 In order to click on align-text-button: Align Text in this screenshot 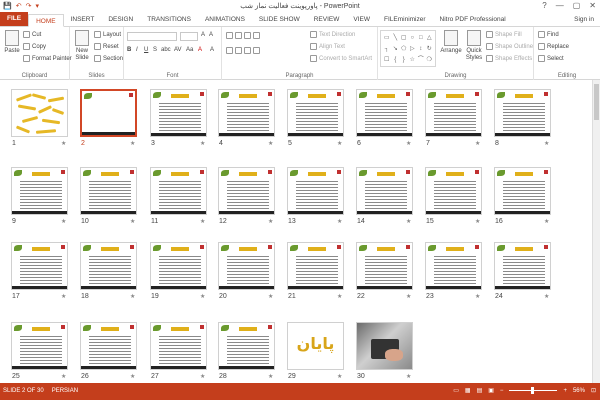, I will do `click(327, 46)`.